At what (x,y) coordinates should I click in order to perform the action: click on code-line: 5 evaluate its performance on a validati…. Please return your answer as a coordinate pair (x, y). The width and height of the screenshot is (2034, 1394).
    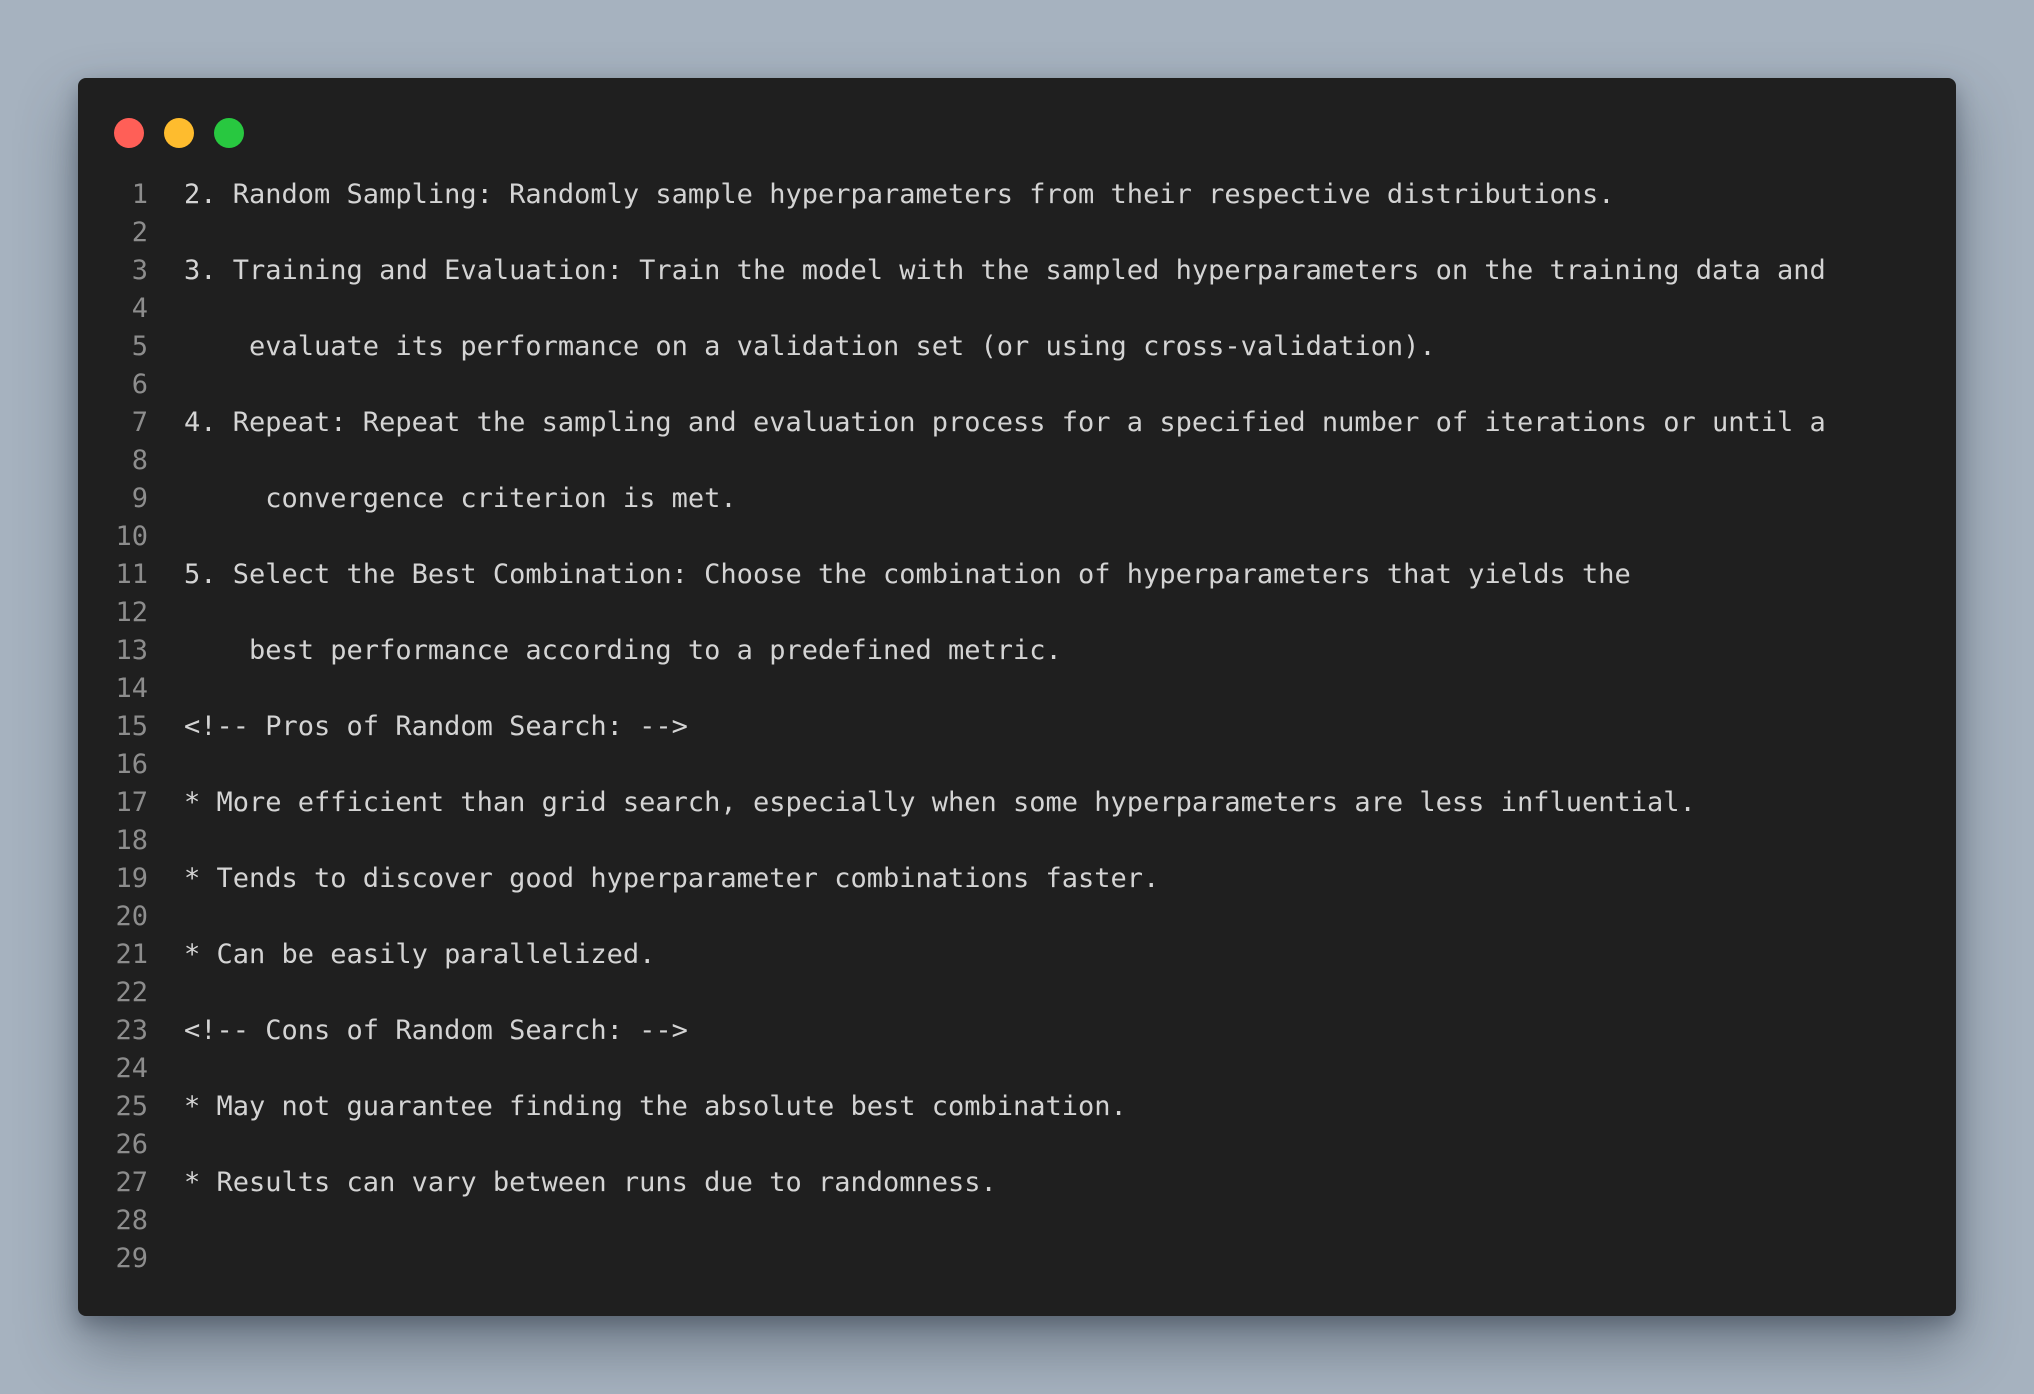
    Looking at the image, I should click on (1017, 347).